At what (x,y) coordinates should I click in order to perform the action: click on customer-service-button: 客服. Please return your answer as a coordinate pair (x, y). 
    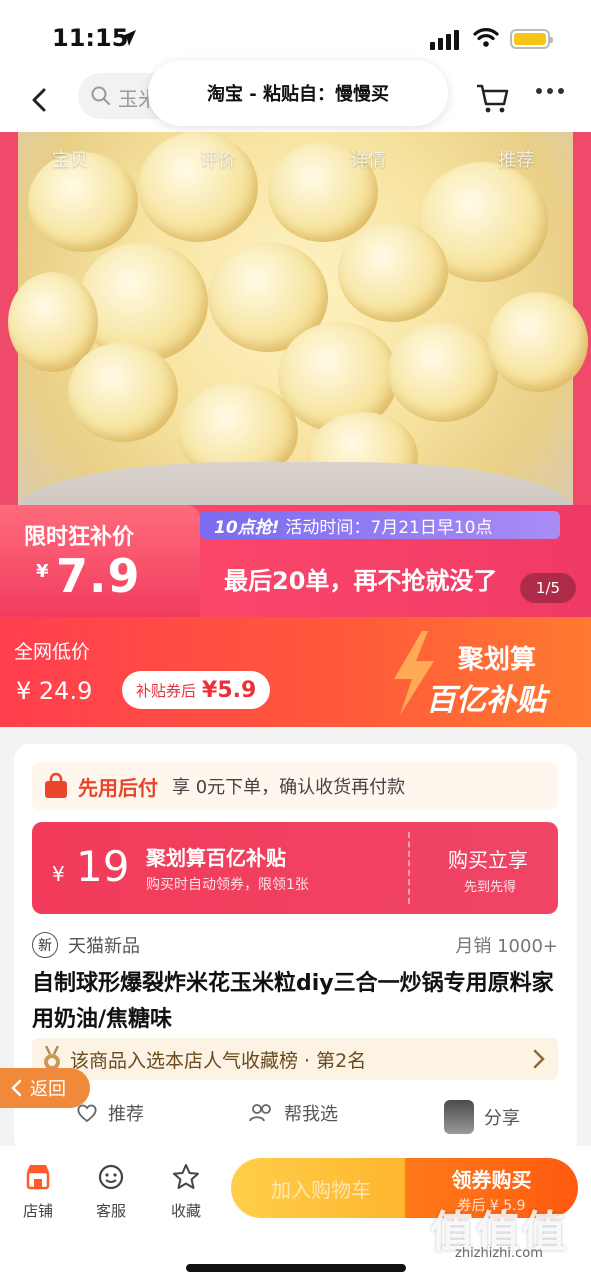
    Looking at the image, I should click on (111, 1190).